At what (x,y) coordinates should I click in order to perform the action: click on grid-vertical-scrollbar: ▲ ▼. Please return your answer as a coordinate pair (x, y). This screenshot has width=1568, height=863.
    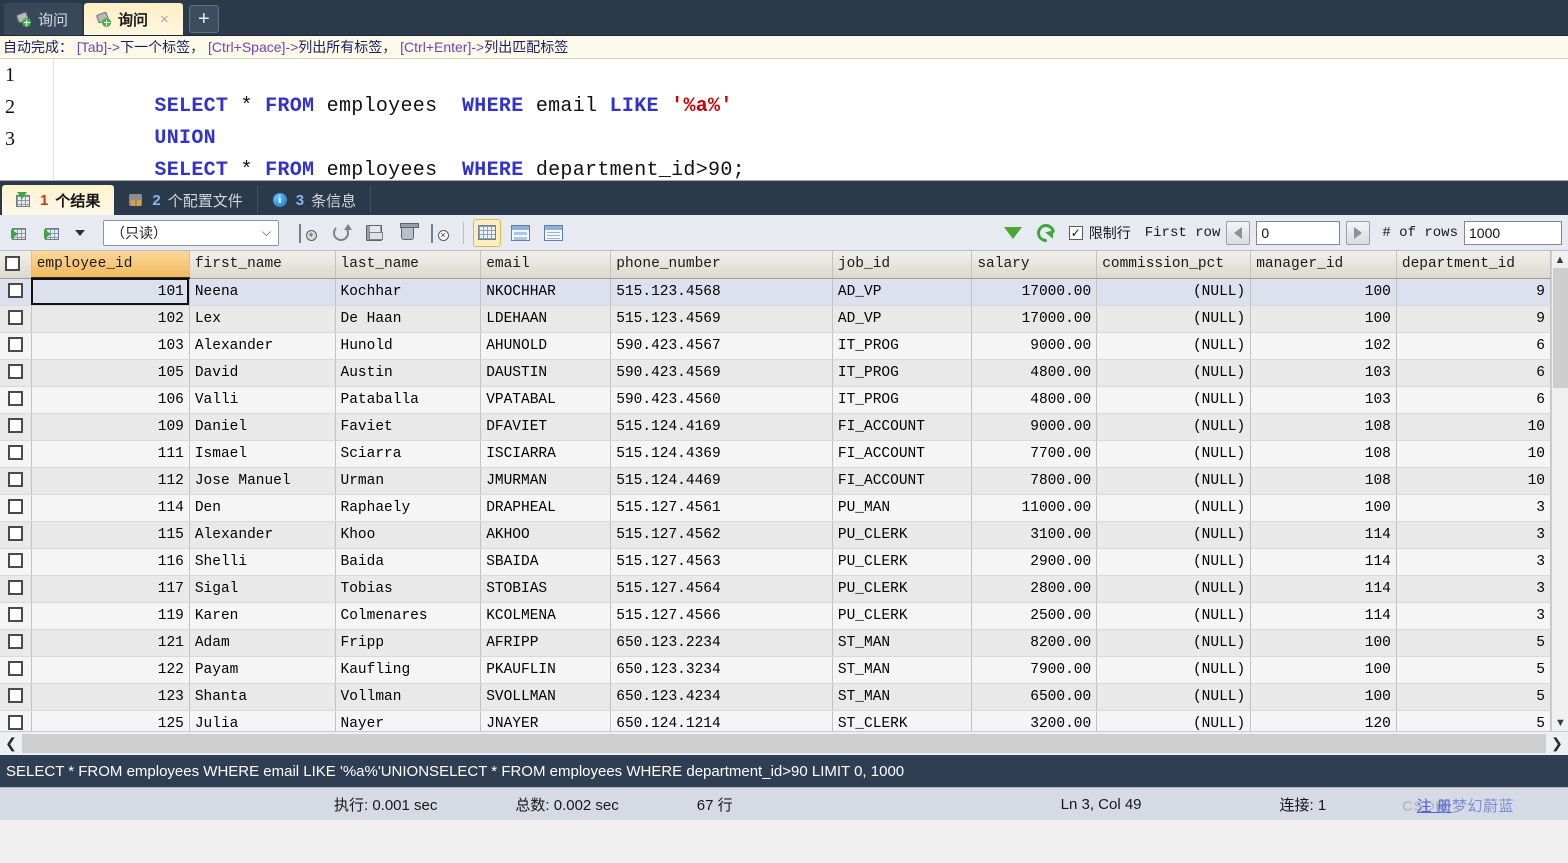
    Looking at the image, I should click on (1559, 491).